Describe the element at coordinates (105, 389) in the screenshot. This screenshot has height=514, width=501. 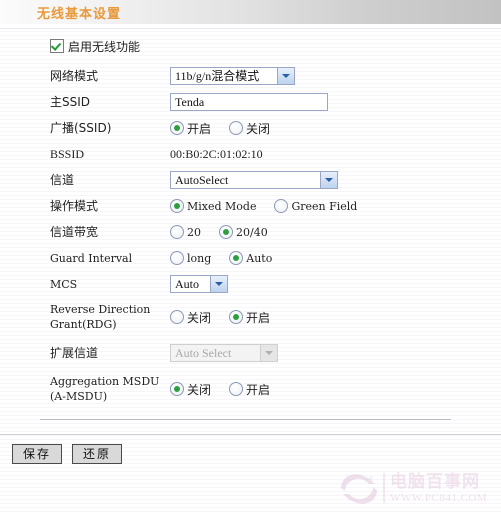
I see `label-amsdu: Aggregation MSDU (A-MSDU)` at that location.